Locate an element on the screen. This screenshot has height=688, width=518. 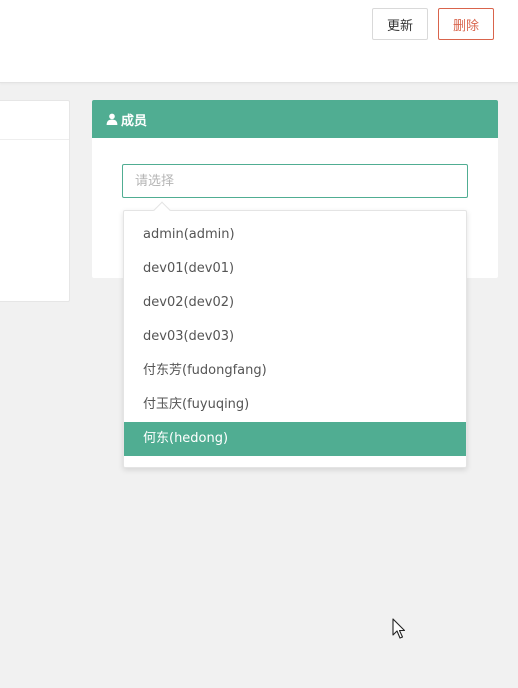
dropdown-option is located at coordinates (295, 461).